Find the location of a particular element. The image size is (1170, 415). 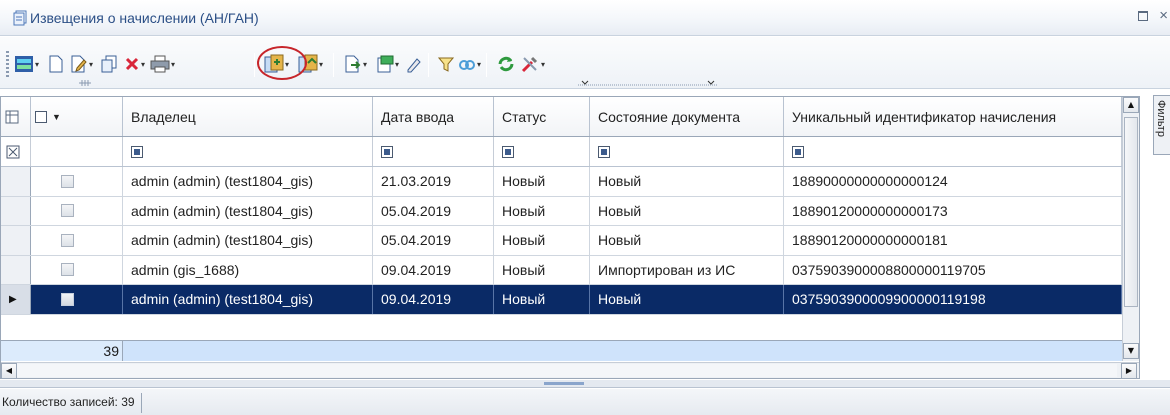

window-title: Извещения о начислении (АН/ГАН) is located at coordinates (144, 18).